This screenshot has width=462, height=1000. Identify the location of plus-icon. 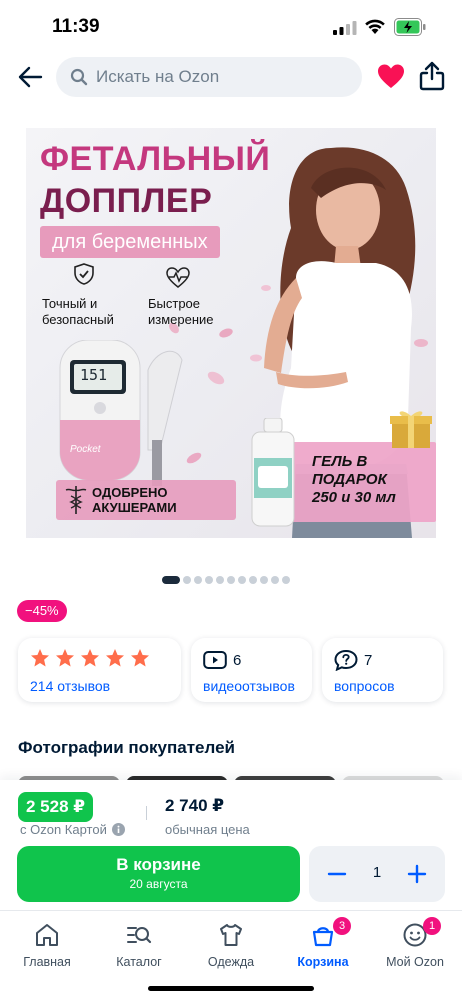
(417, 874).